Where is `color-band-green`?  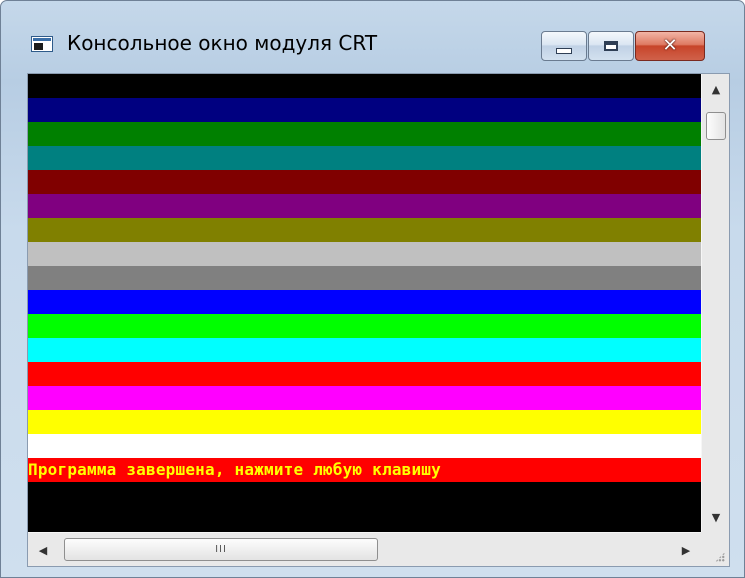 color-band-green is located at coordinates (364, 134).